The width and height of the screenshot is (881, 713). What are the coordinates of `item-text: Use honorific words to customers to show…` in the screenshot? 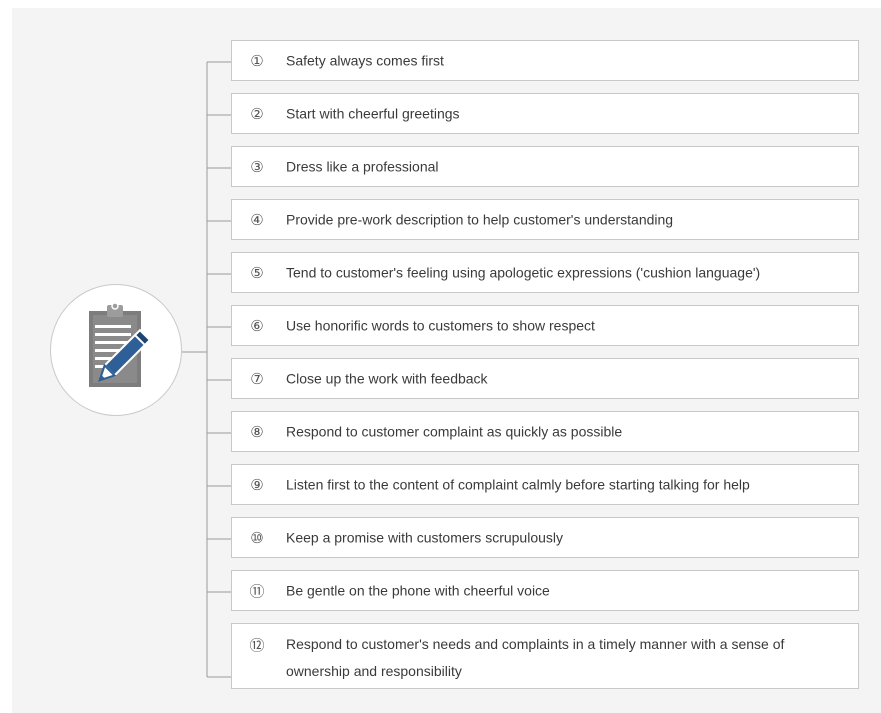 It's located at (440, 325).